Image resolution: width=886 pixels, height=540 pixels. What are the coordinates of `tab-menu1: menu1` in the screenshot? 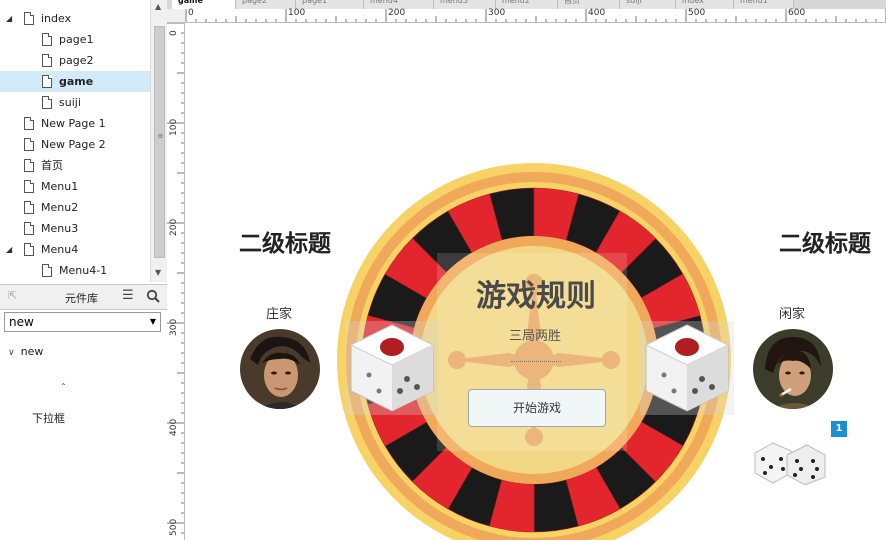 It's located at (764, 4).